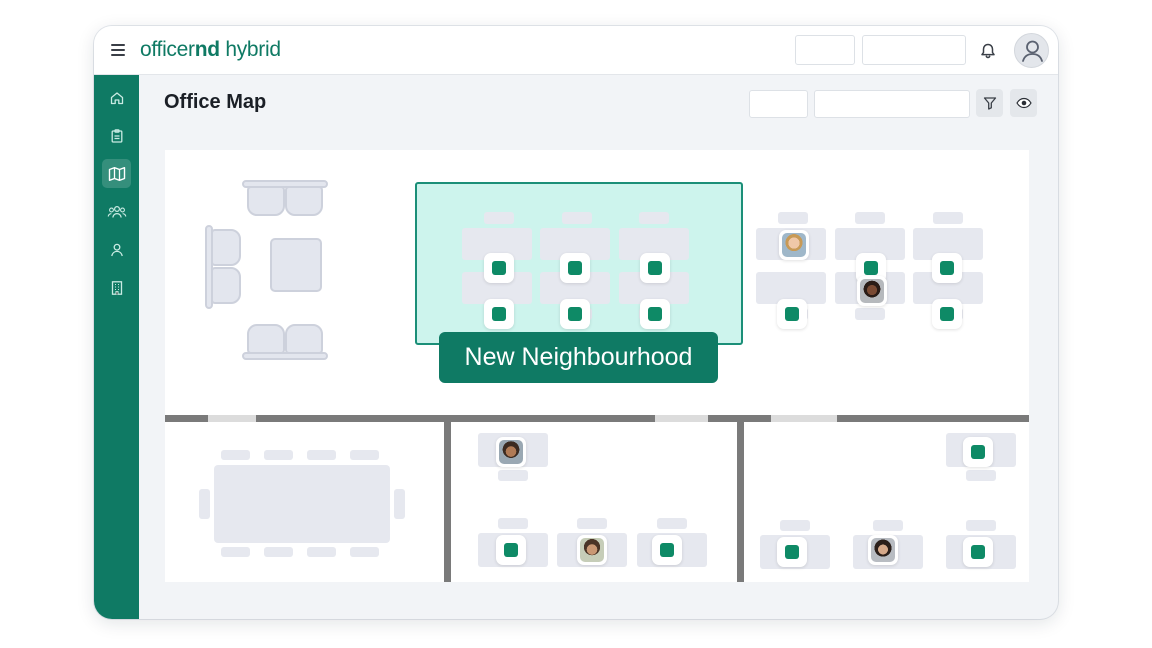 The image size is (1152, 648). Describe the element at coordinates (210, 50) in the screenshot. I see `app-logo: officernd hybrid` at that location.